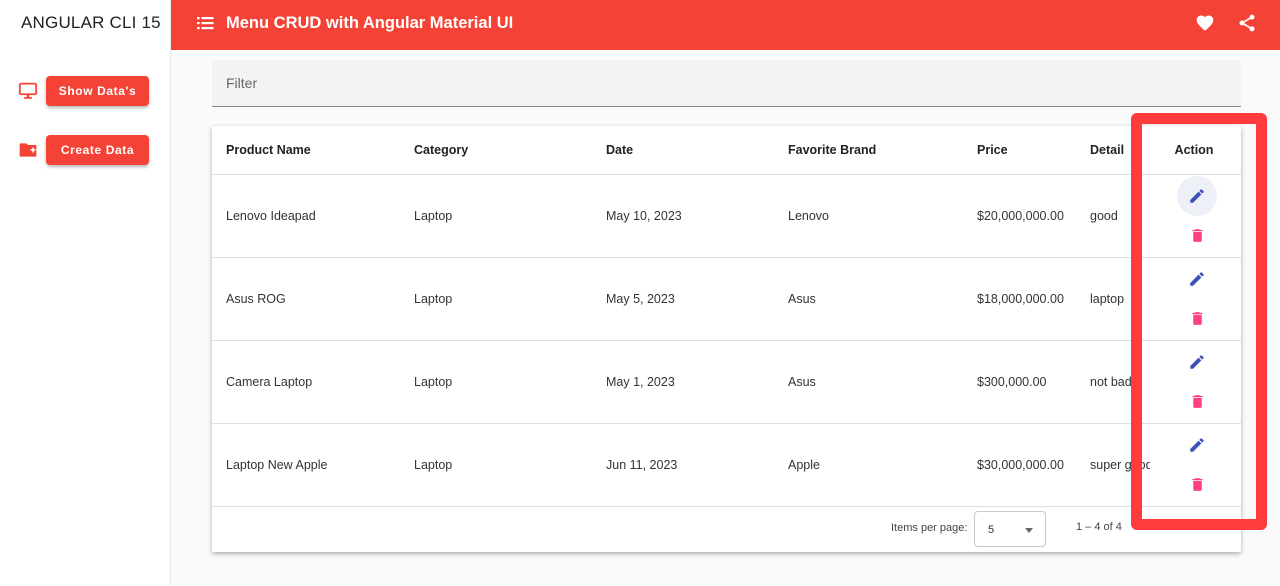 The height and width of the screenshot is (586, 1280). What do you see at coordinates (28, 150) in the screenshot?
I see `folder-add-icon` at bounding box center [28, 150].